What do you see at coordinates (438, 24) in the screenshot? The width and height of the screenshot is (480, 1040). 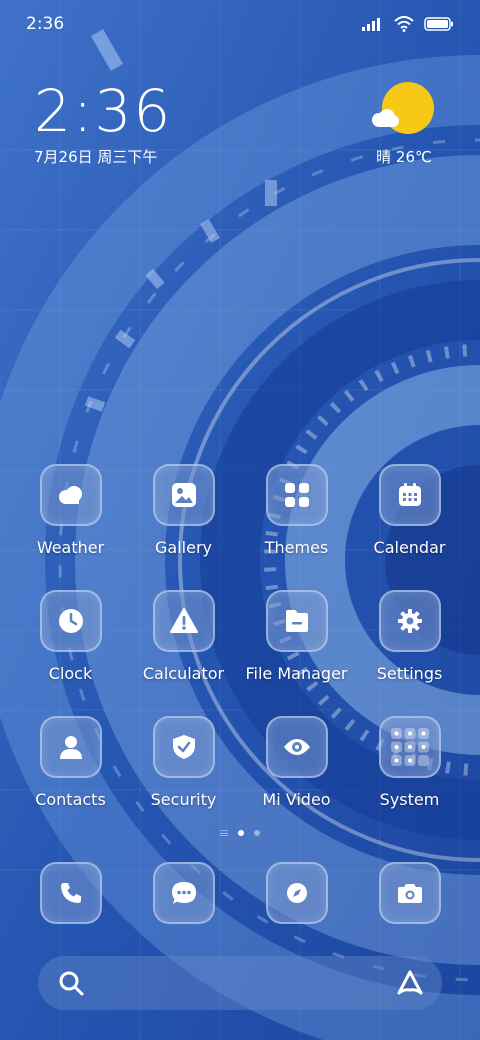 I see `battery-icon` at bounding box center [438, 24].